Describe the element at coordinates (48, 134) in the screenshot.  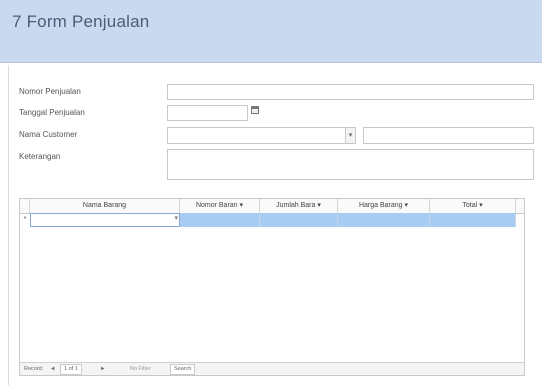
I see `label-nama-customer: Nama Customer` at that location.